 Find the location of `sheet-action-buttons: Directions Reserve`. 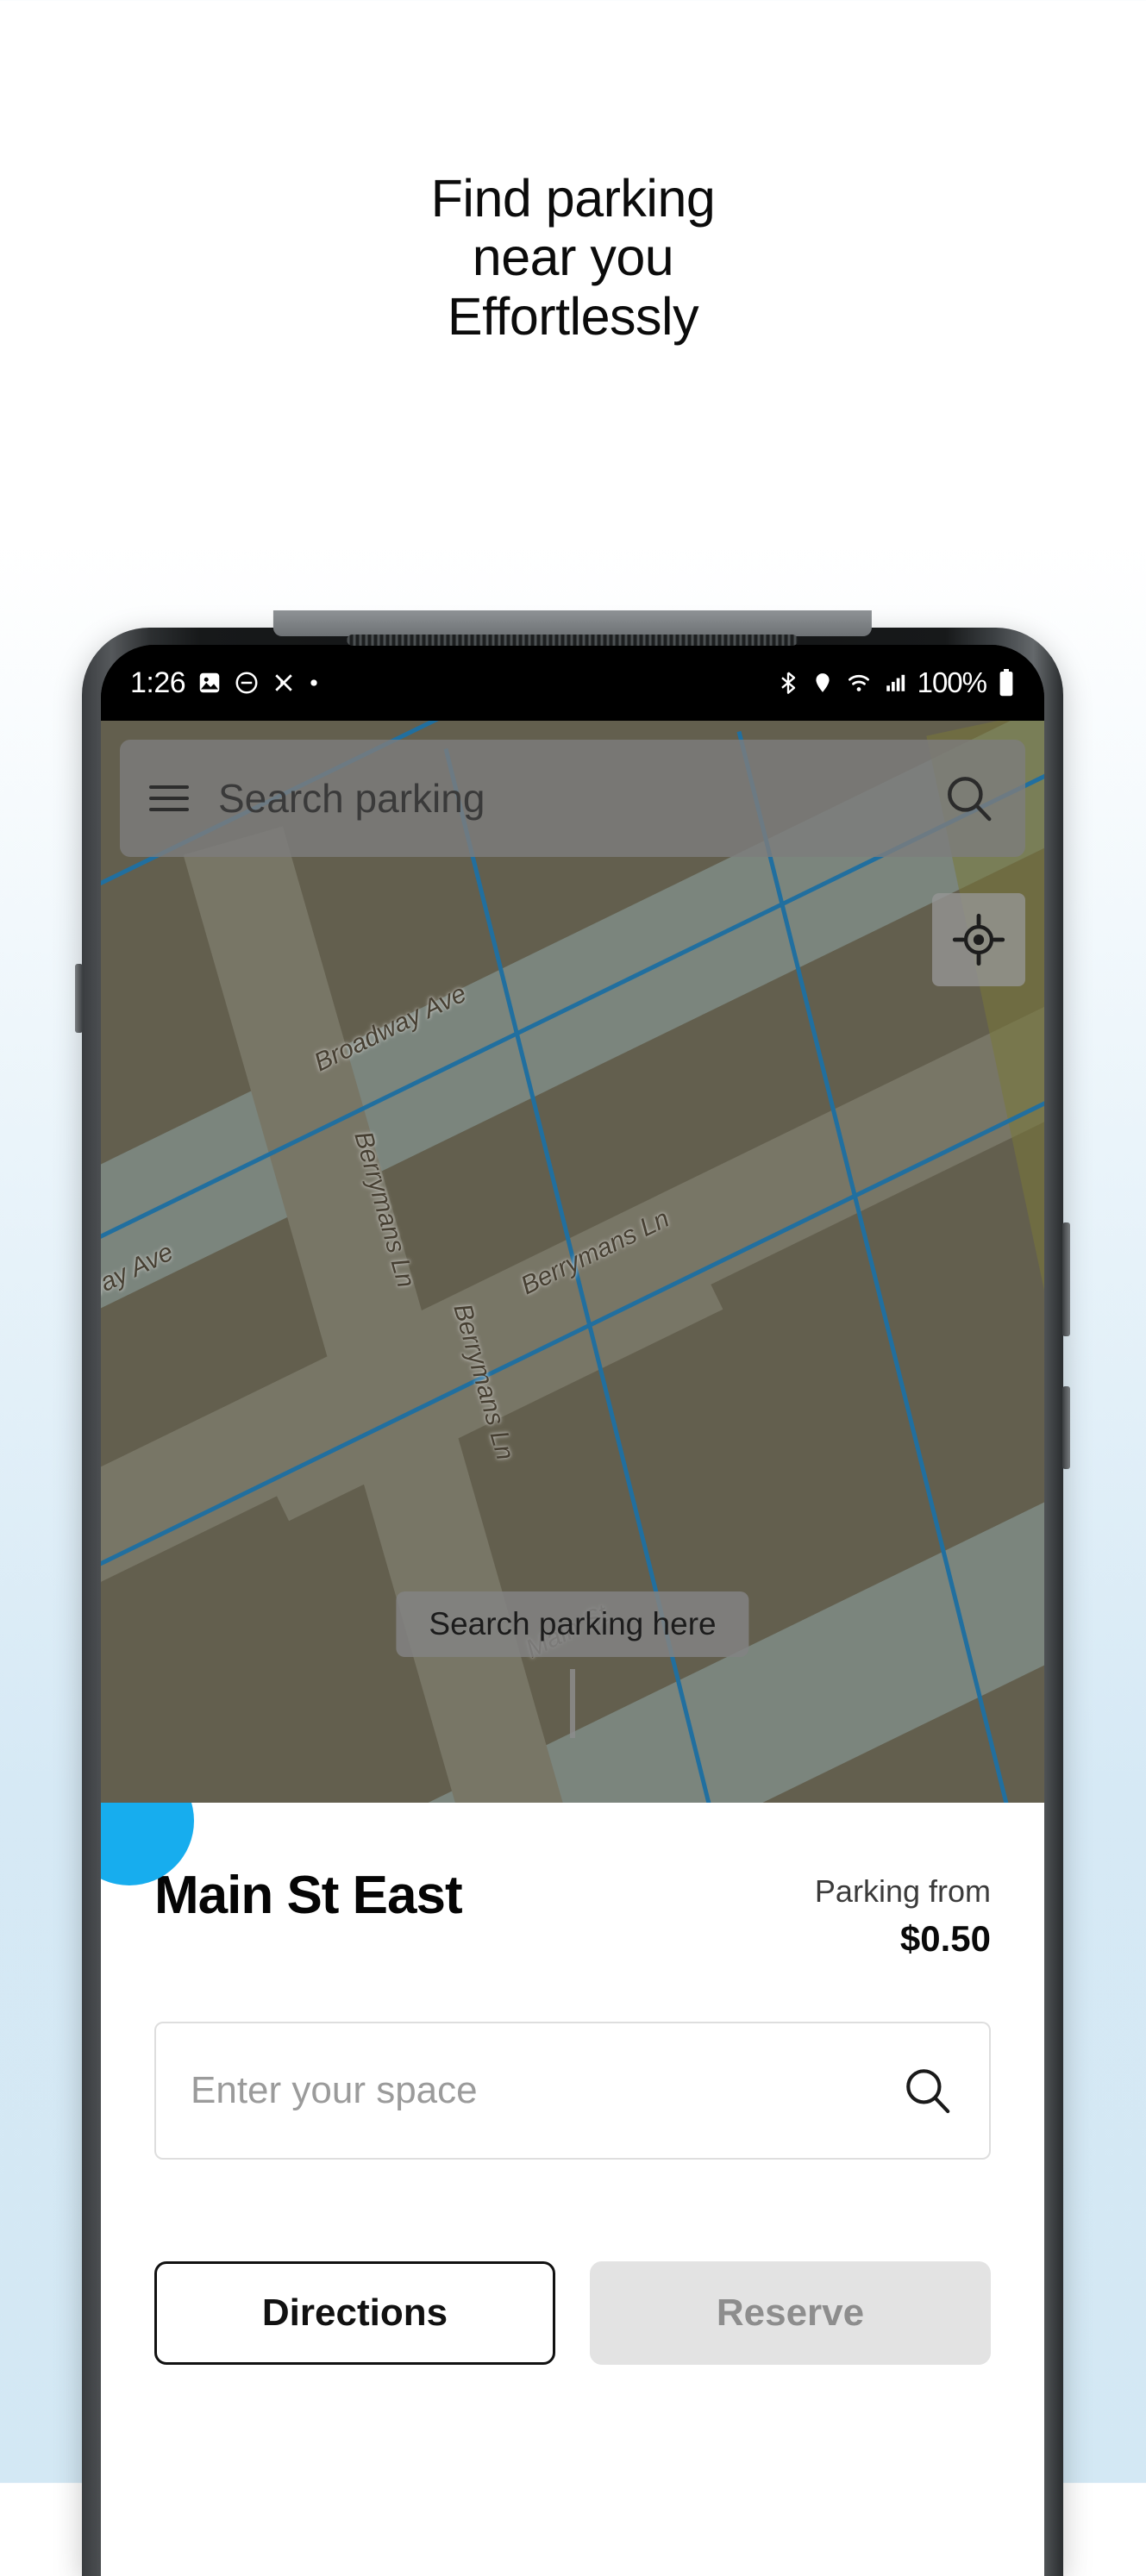

sheet-action-buttons: Directions Reserve is located at coordinates (572, 2263).